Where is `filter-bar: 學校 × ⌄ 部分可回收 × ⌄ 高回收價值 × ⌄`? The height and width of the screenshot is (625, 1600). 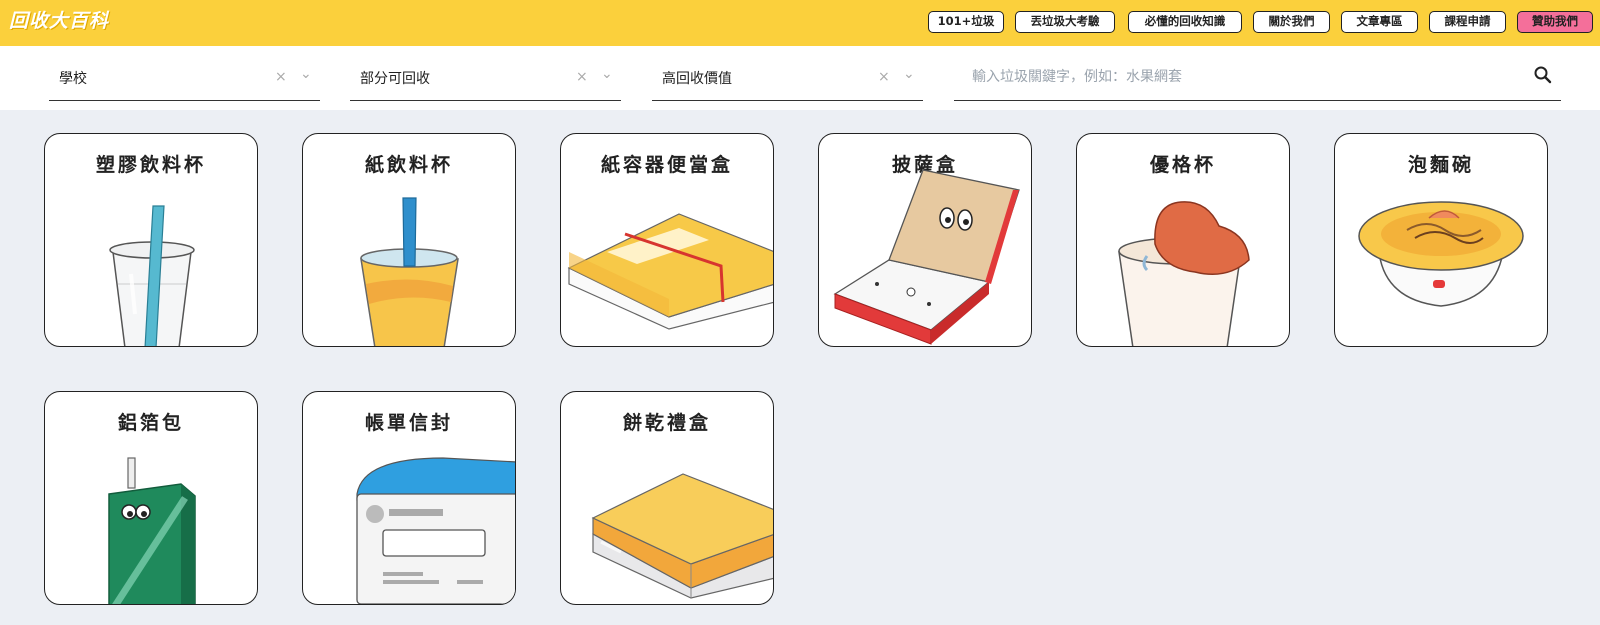 filter-bar: 學校 × ⌄ 部分可回收 × ⌄ 高回收價值 × ⌄ is located at coordinates (800, 78).